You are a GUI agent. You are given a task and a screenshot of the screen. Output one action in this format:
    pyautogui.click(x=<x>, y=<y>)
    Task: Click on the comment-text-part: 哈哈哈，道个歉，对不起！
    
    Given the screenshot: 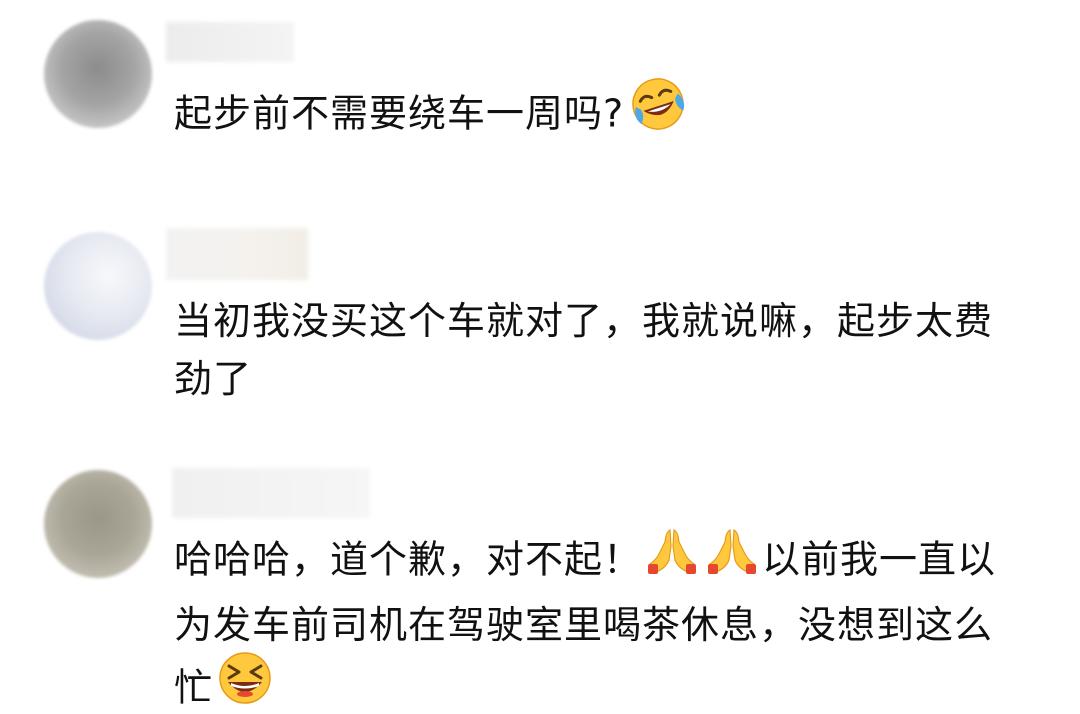 What is the action you would take?
    pyautogui.click(x=408, y=559)
    